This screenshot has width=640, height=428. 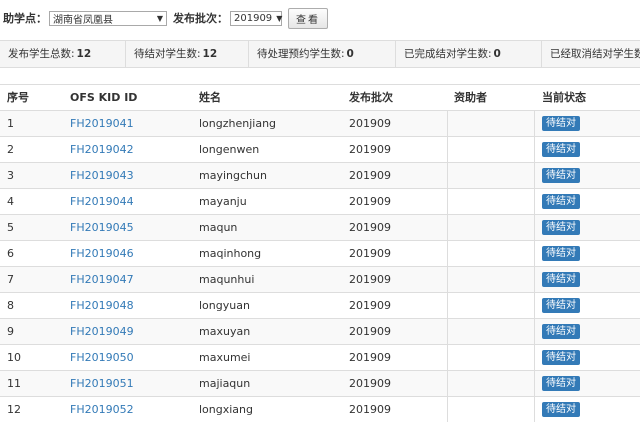 What do you see at coordinates (127, 253) in the screenshot?
I see `kid-link: FH2019046` at bounding box center [127, 253].